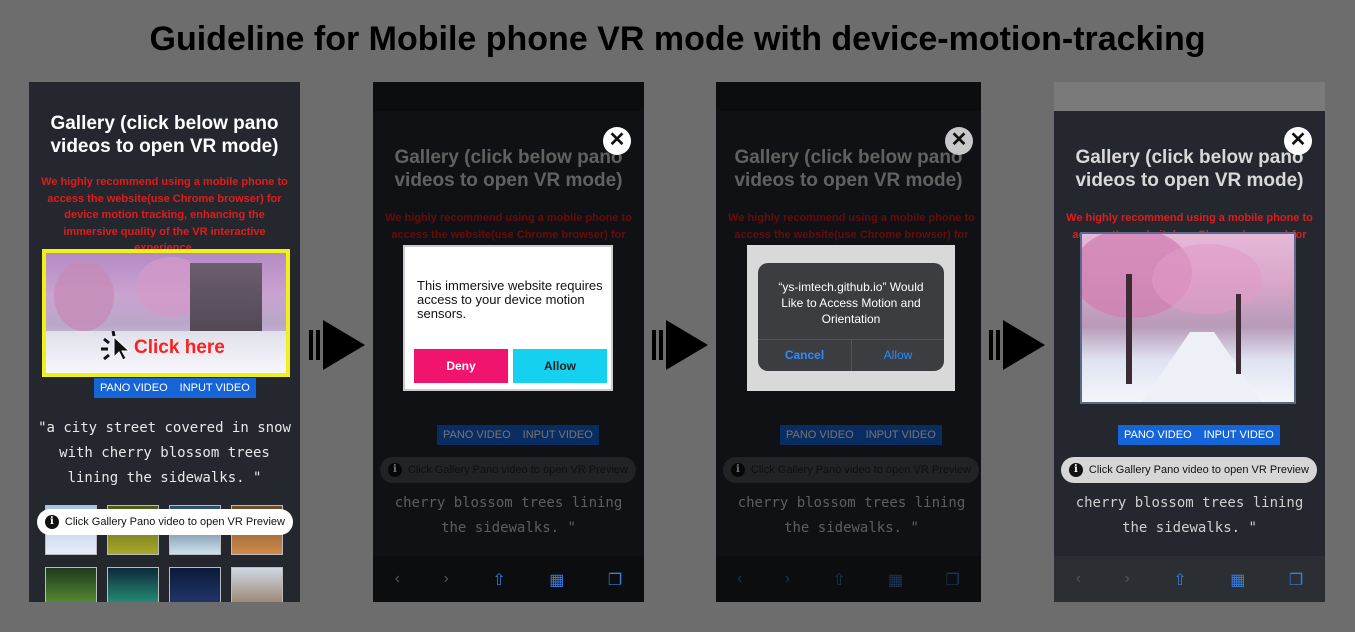  Describe the element at coordinates (166, 313) in the screenshot. I see `pano-video-thumbnail: Click here` at that location.